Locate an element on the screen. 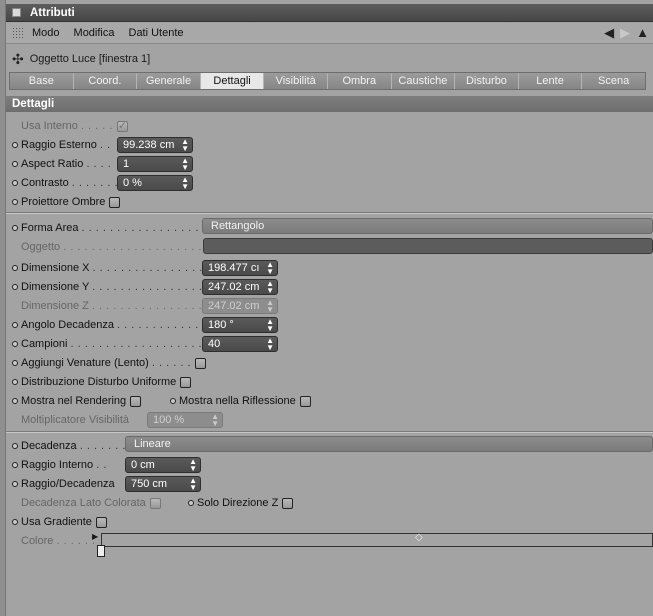 Image resolution: width=653 pixels, height=616 pixels. raggio-esterno-label: Raggio Esterno . . is located at coordinates (66, 145).